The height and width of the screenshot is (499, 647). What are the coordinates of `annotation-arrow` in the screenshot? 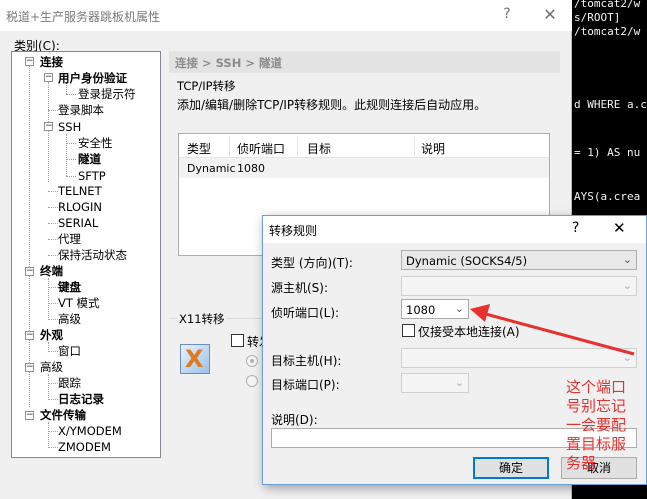 It's located at (552, 330).